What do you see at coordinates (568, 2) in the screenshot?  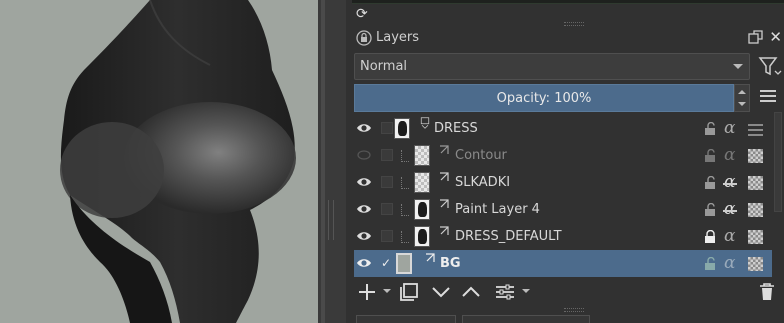 I see `previous-docker-strip` at bounding box center [568, 2].